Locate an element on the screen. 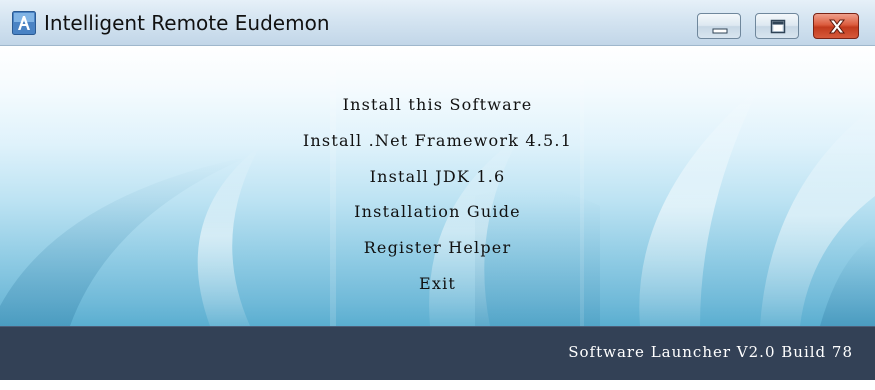 The height and width of the screenshot is (390, 875). menu-item-label: Install JDK 1.6 is located at coordinates (438, 176).